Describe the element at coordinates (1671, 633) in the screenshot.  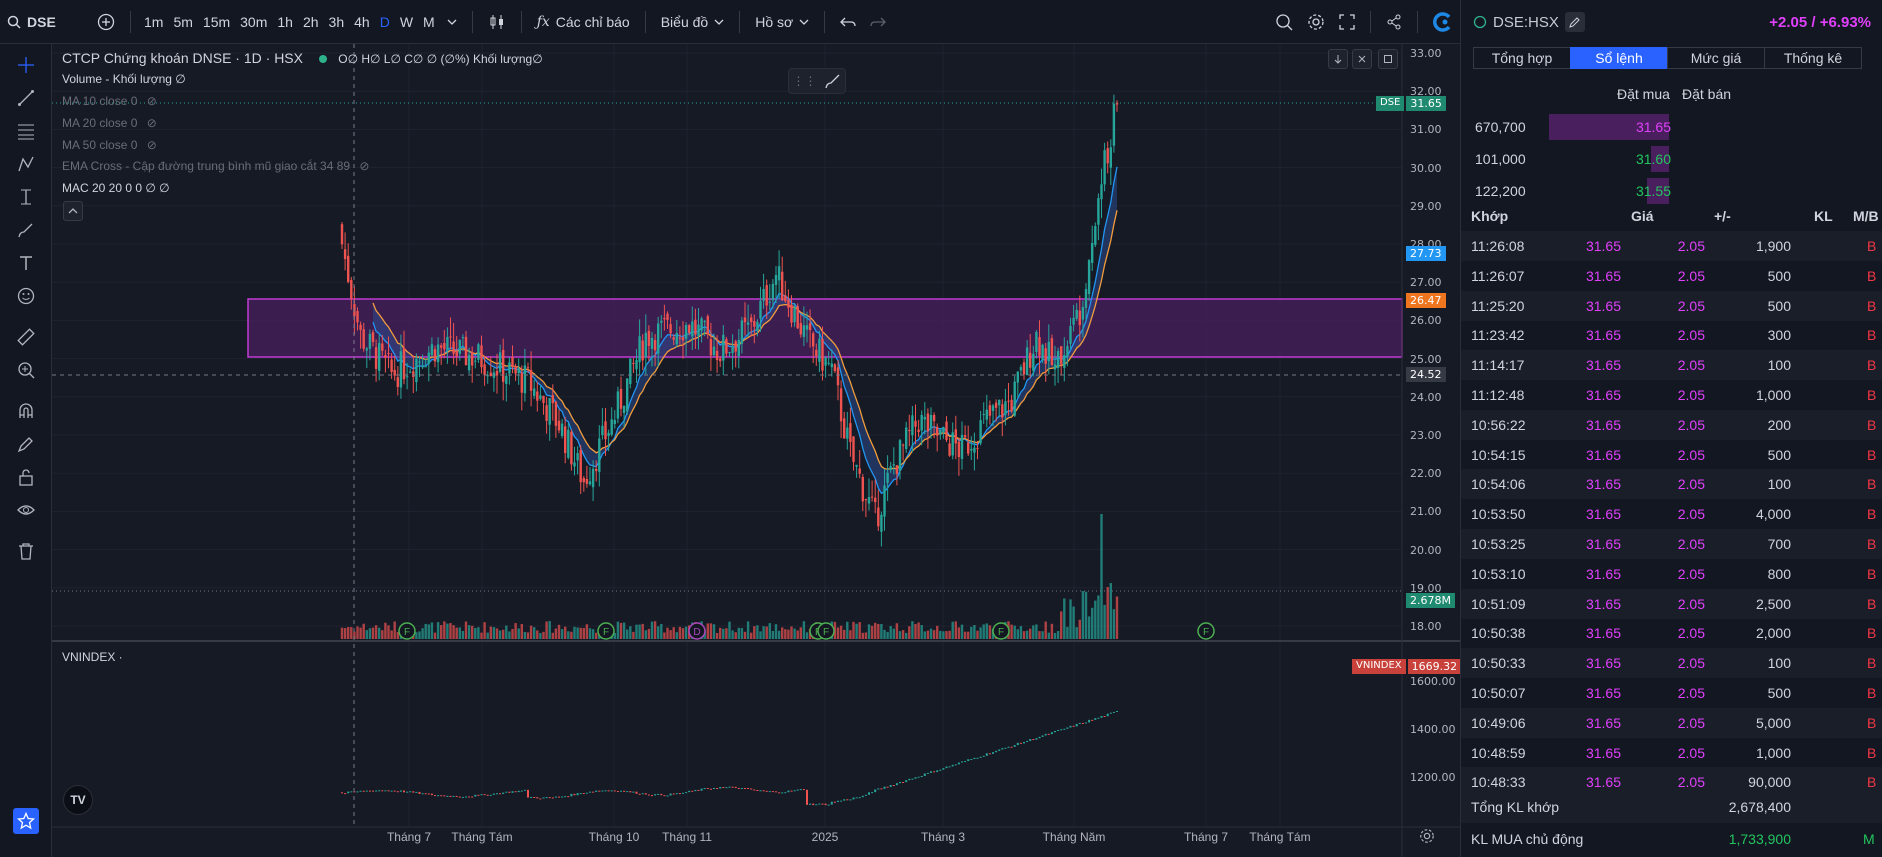
I see `trade-row: 10:50:38 31.65 2.05 2,000 B` at that location.